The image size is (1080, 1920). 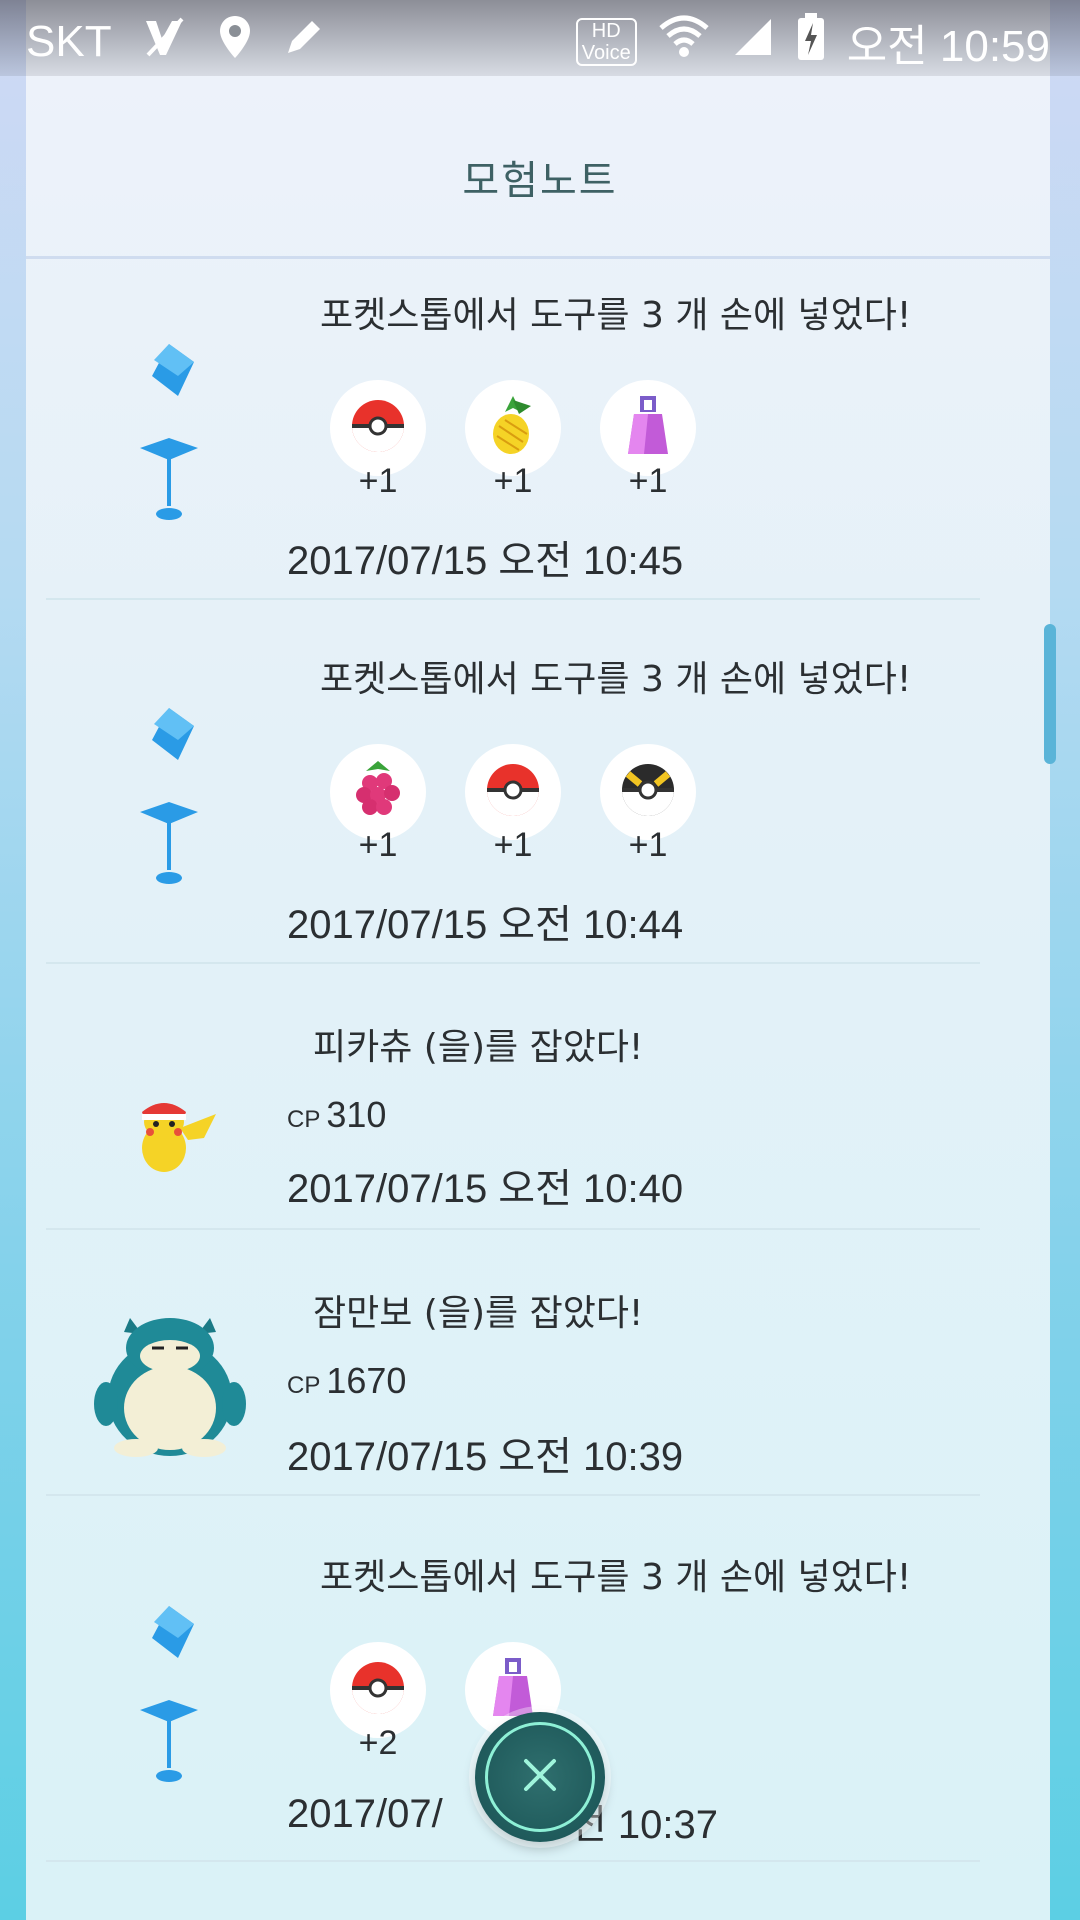 I want to click on entry-date: 2017/07/15 오전 10:39, so click(x=485, y=1457).